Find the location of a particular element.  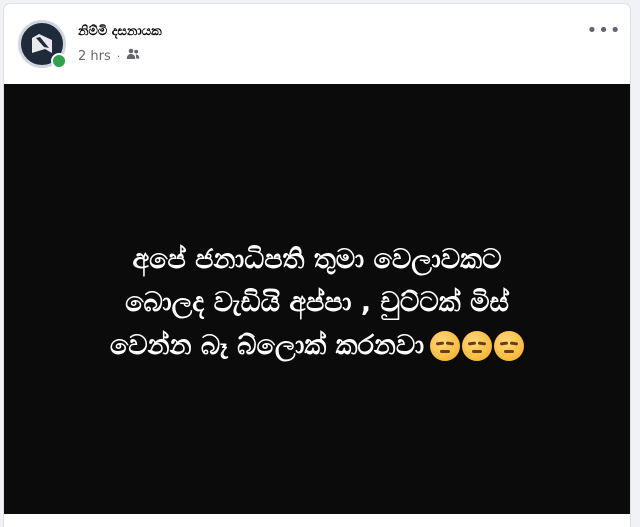

image-text-line: වෙන්න බෑ බ්ලොක් කරනවා is located at coordinates (317, 345).